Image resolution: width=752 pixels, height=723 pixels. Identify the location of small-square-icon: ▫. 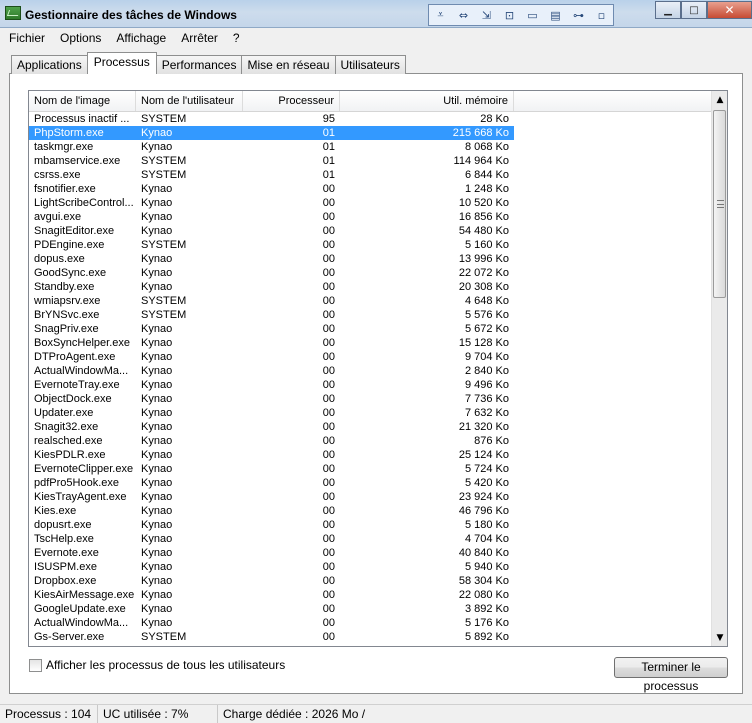
(601, 15).